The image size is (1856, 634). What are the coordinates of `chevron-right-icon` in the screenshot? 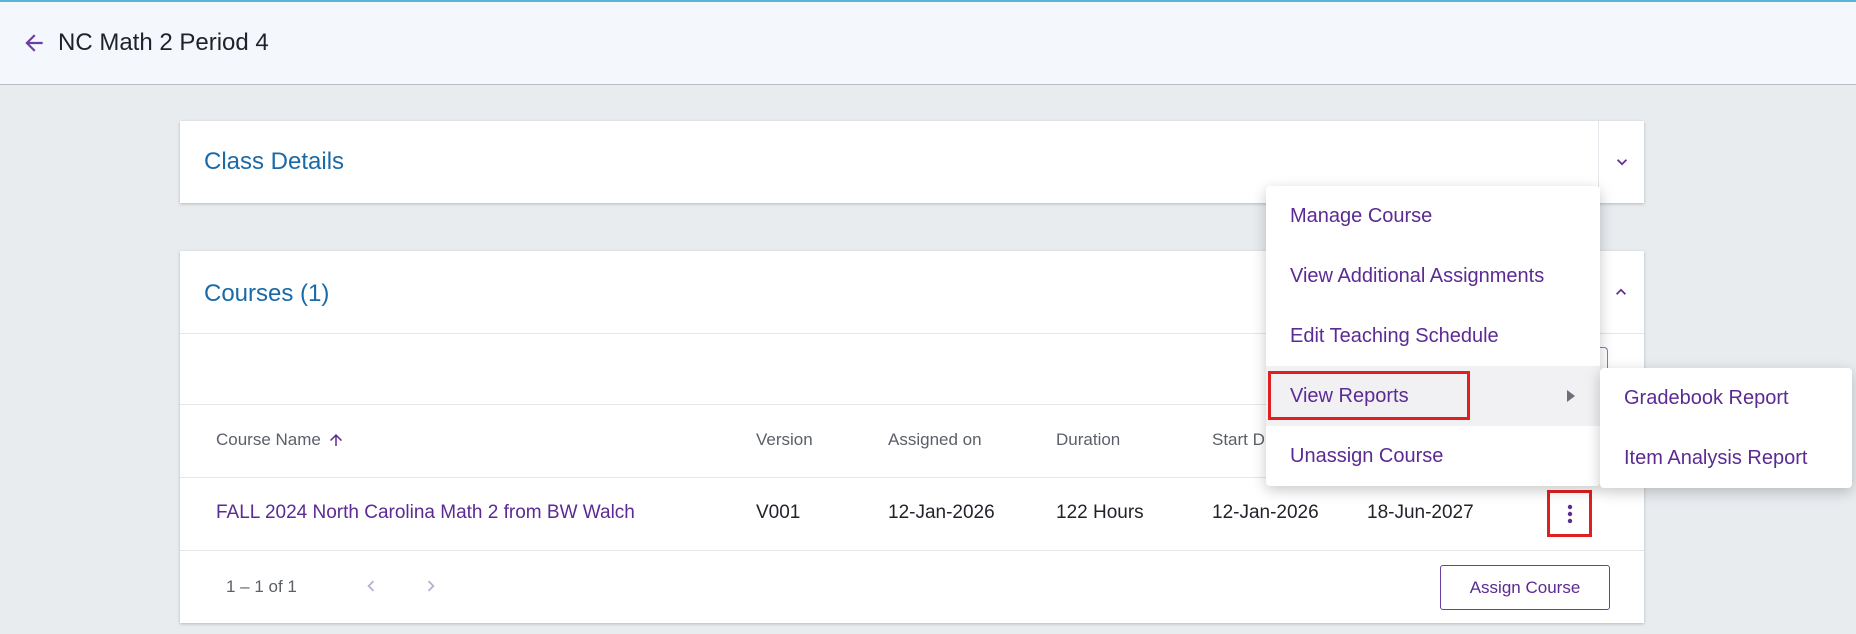 It's located at (431, 586).